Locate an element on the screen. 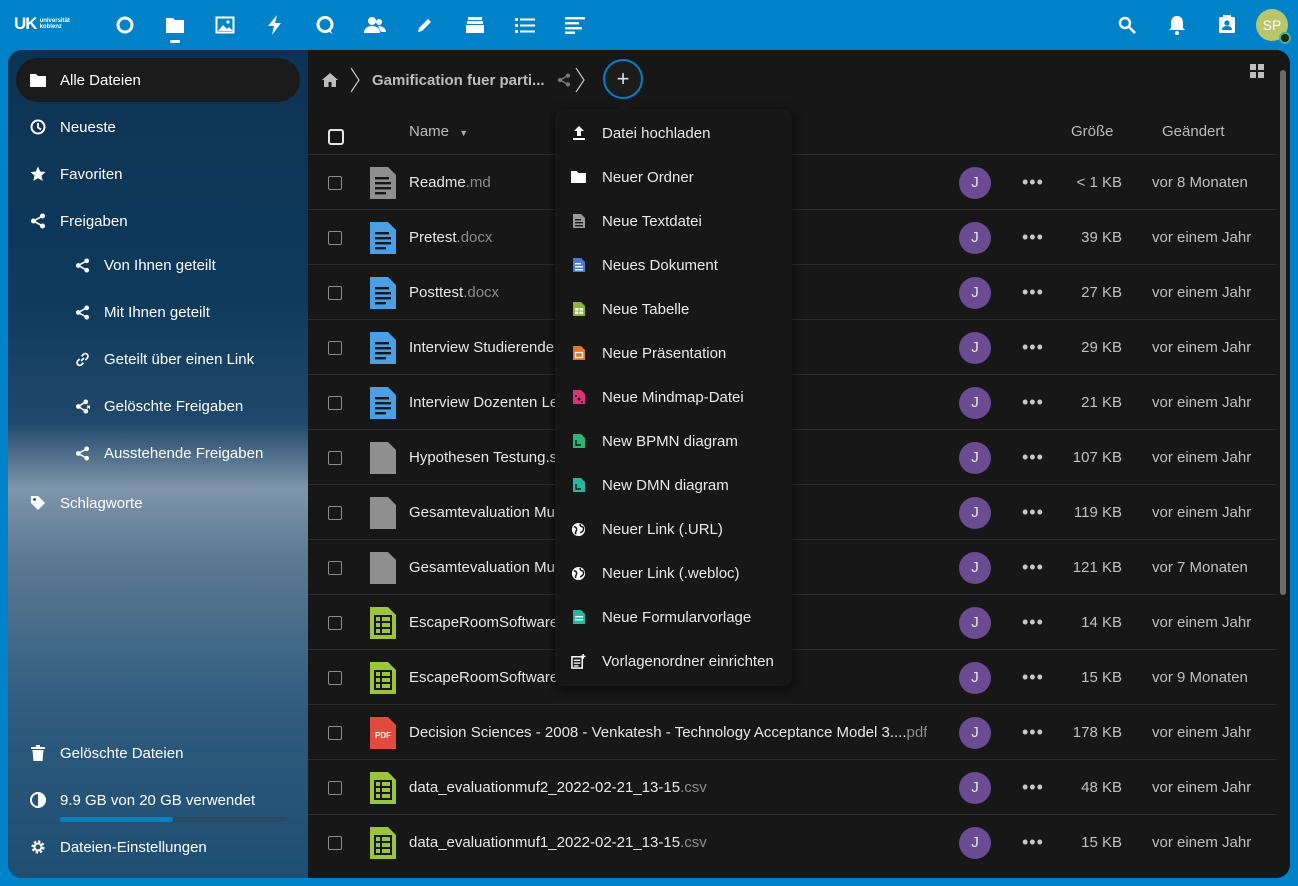  nav-pending-shares: Ausstehende Freigaben is located at coordinates (158, 453).